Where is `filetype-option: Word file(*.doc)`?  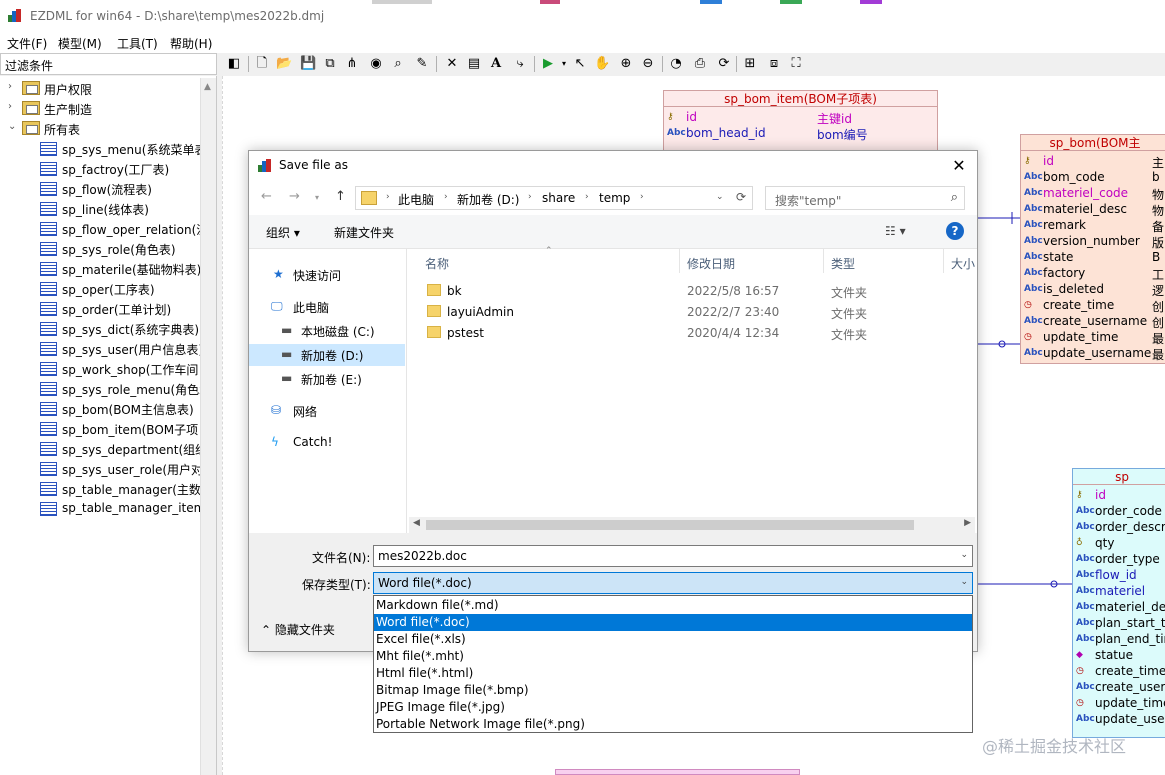 filetype-option: Word file(*.doc) is located at coordinates (673, 622).